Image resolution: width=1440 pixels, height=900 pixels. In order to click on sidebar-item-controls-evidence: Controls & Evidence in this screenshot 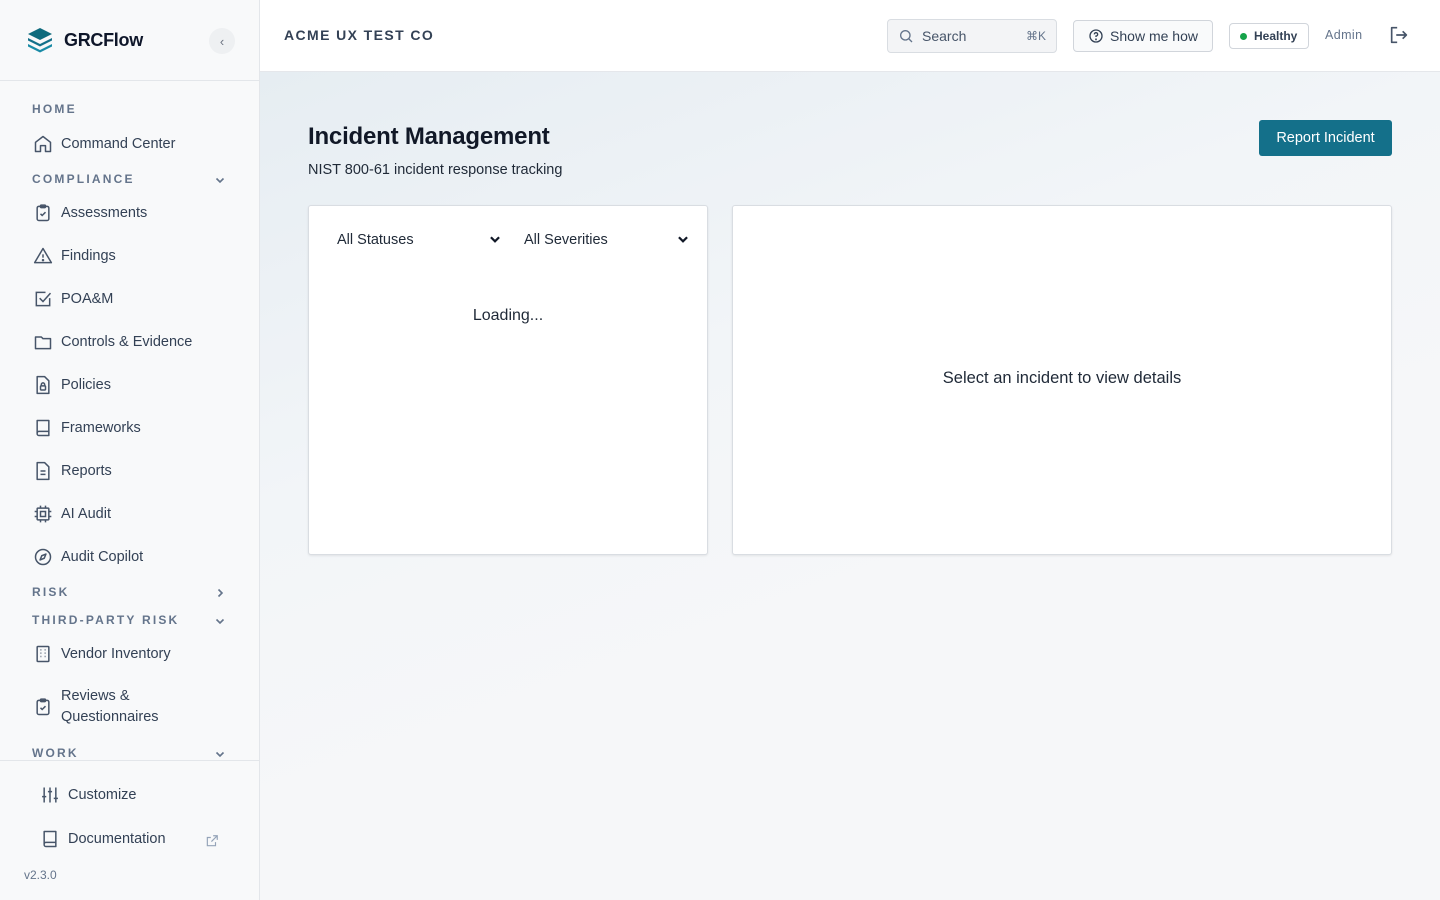, I will do `click(134, 342)`.